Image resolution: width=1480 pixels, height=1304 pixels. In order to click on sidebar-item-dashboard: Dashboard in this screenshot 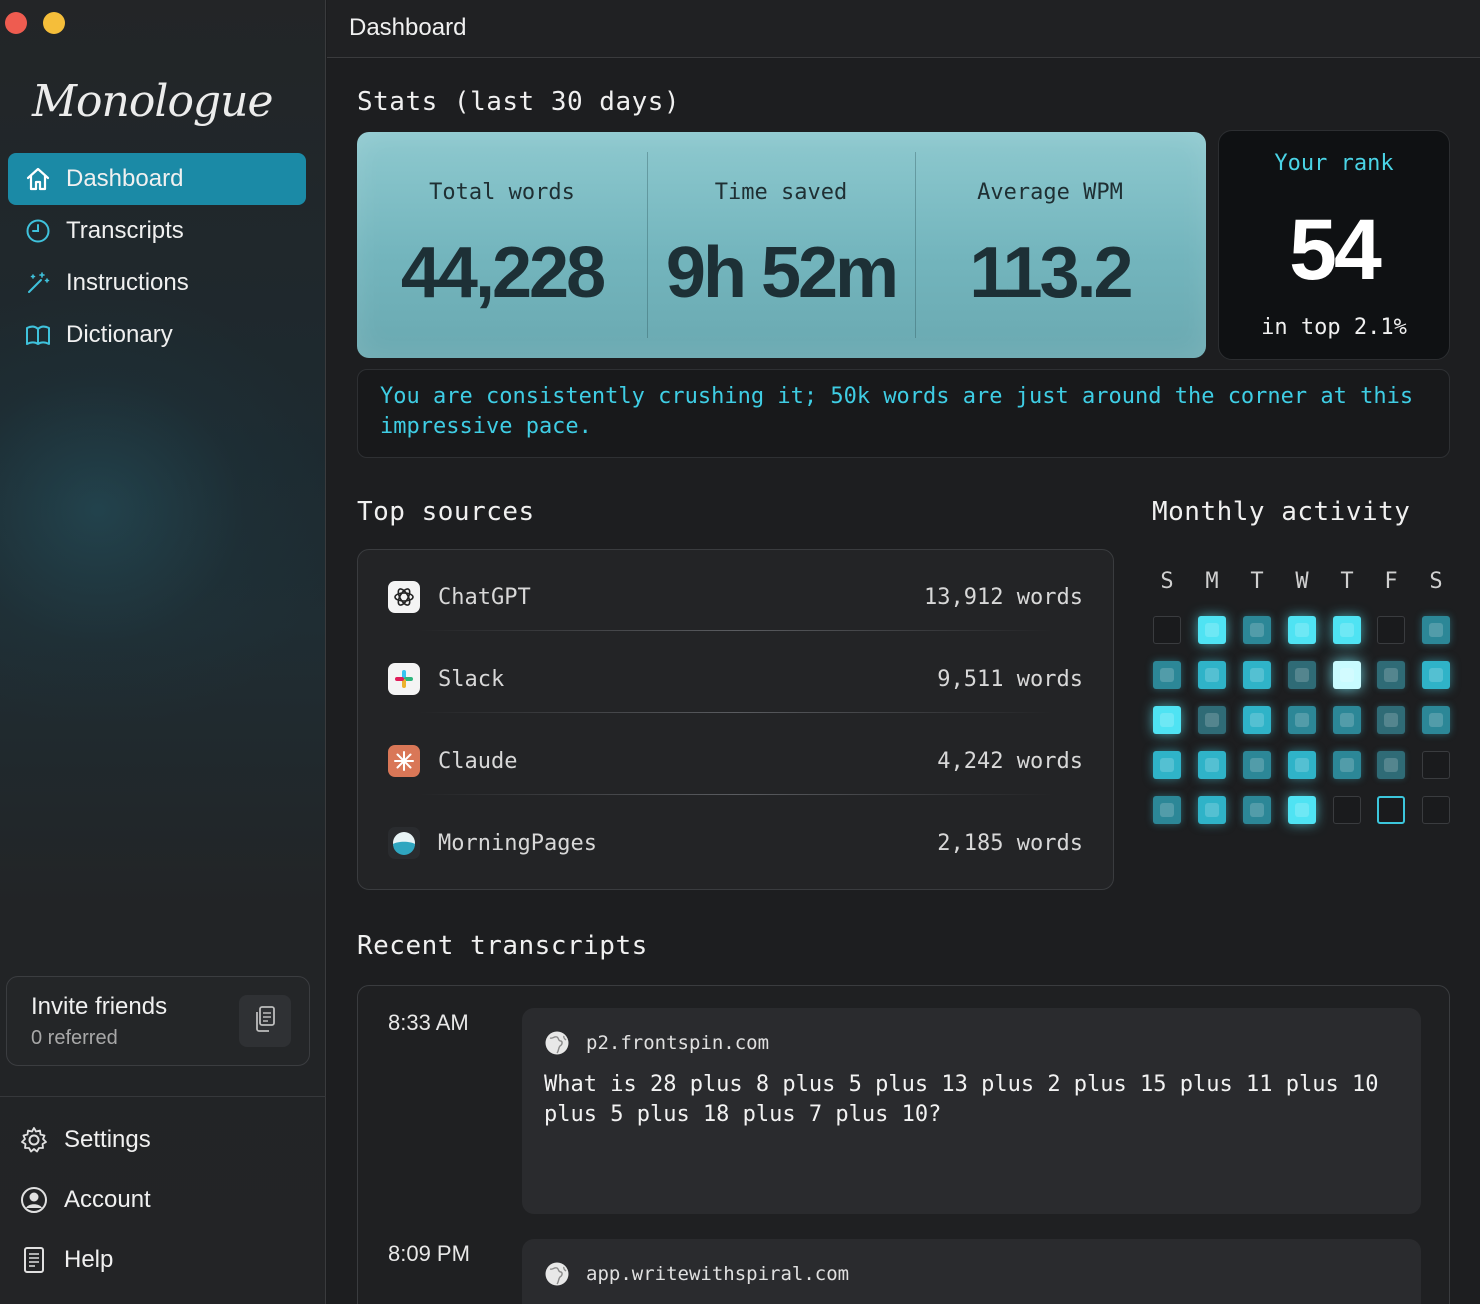, I will do `click(157, 179)`.